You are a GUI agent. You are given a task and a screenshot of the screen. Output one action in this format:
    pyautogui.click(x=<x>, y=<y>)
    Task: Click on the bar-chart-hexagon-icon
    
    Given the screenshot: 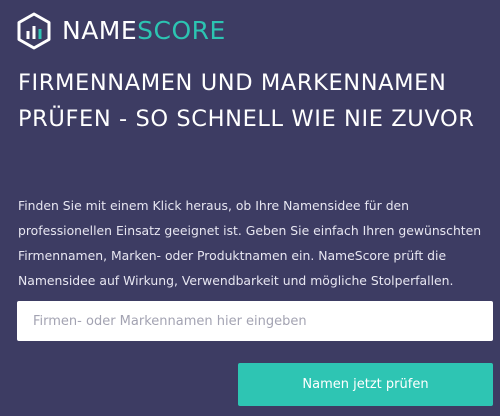 What is the action you would take?
    pyautogui.click(x=34, y=31)
    